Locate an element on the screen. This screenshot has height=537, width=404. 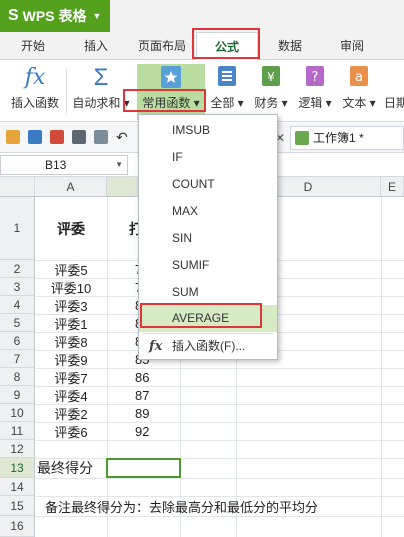
open-folder-icon is located at coordinates (13, 137).